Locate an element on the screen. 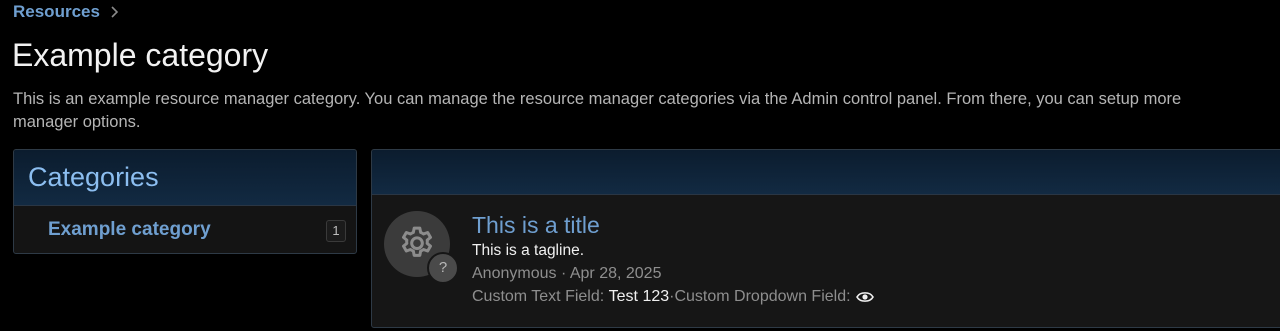  resource-title-link: This is a title is located at coordinates (536, 225).